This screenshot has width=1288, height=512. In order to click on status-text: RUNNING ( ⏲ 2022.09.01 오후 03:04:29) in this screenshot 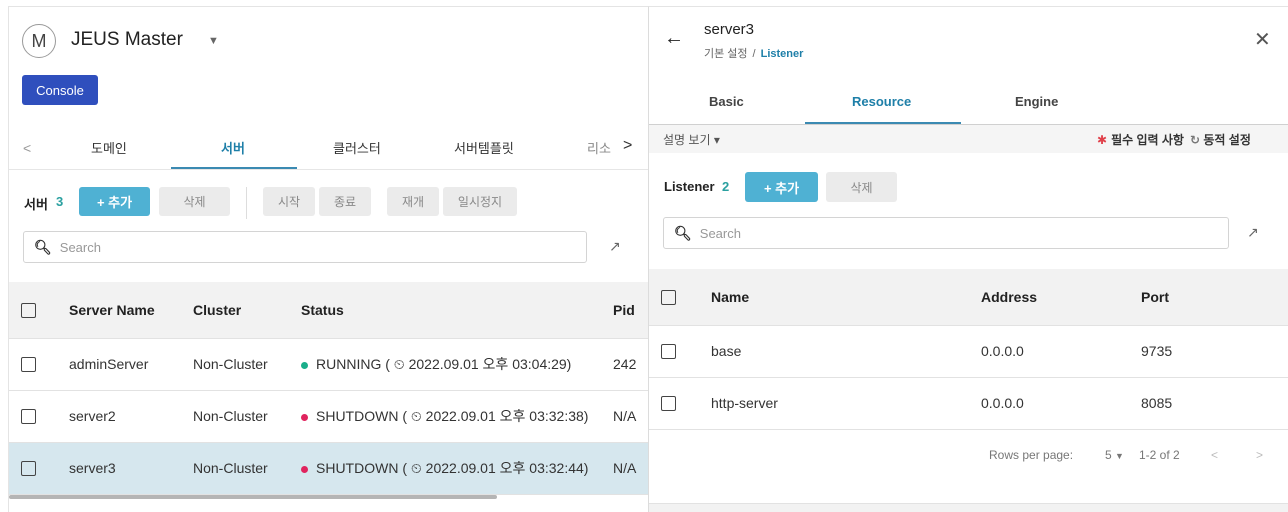, I will do `click(444, 364)`.